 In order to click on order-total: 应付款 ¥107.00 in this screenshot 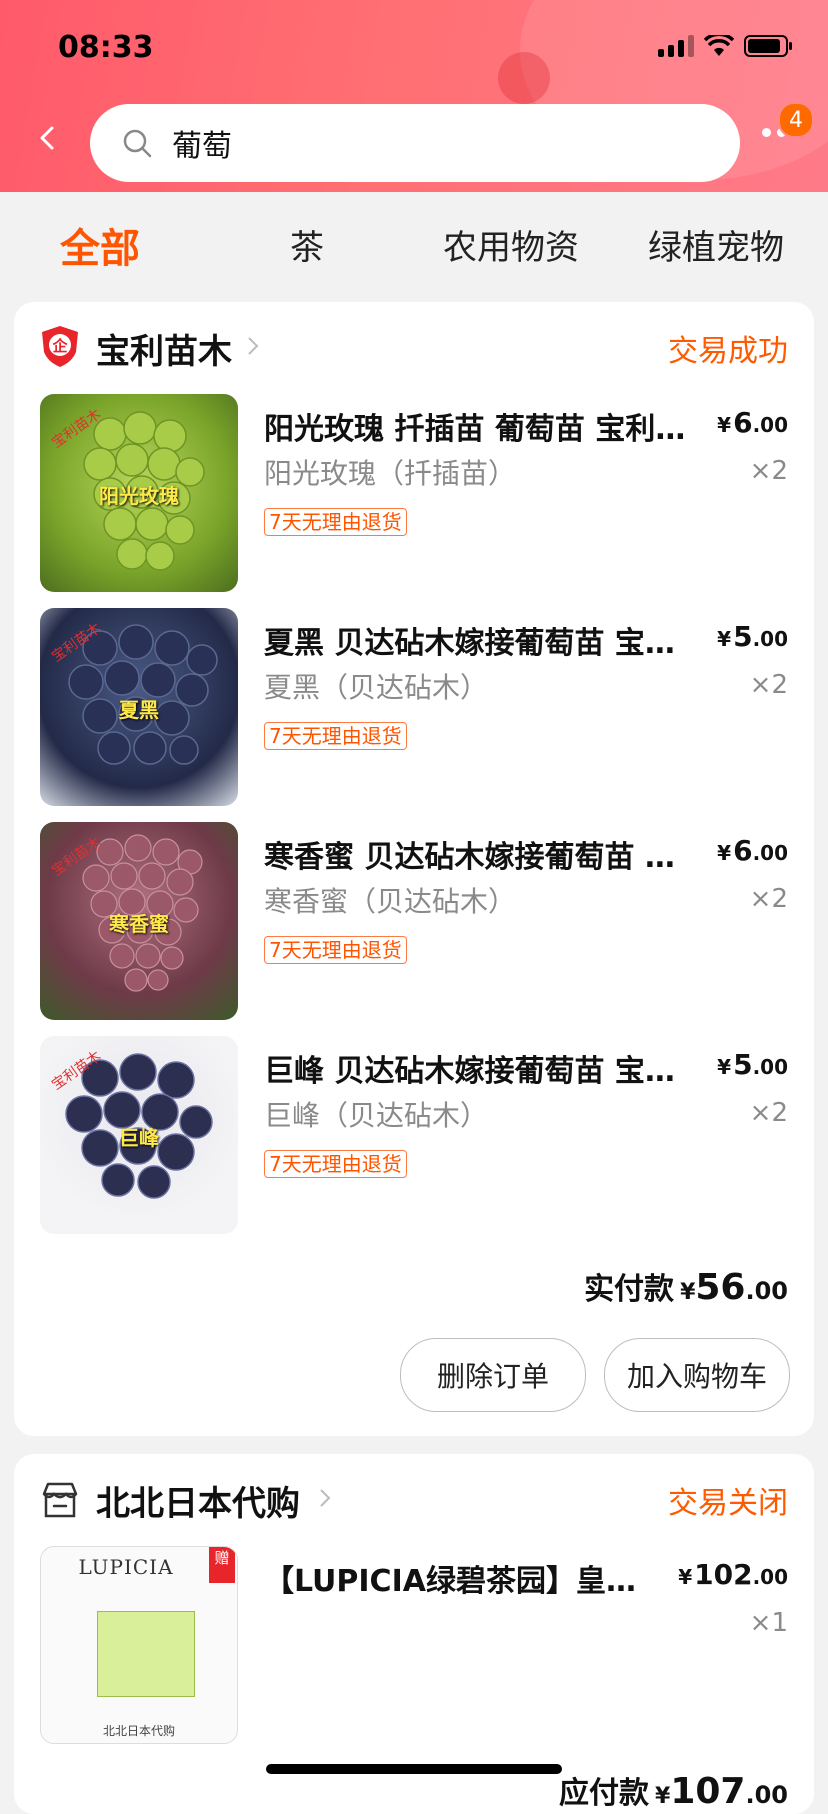, I will do `click(673, 1791)`.